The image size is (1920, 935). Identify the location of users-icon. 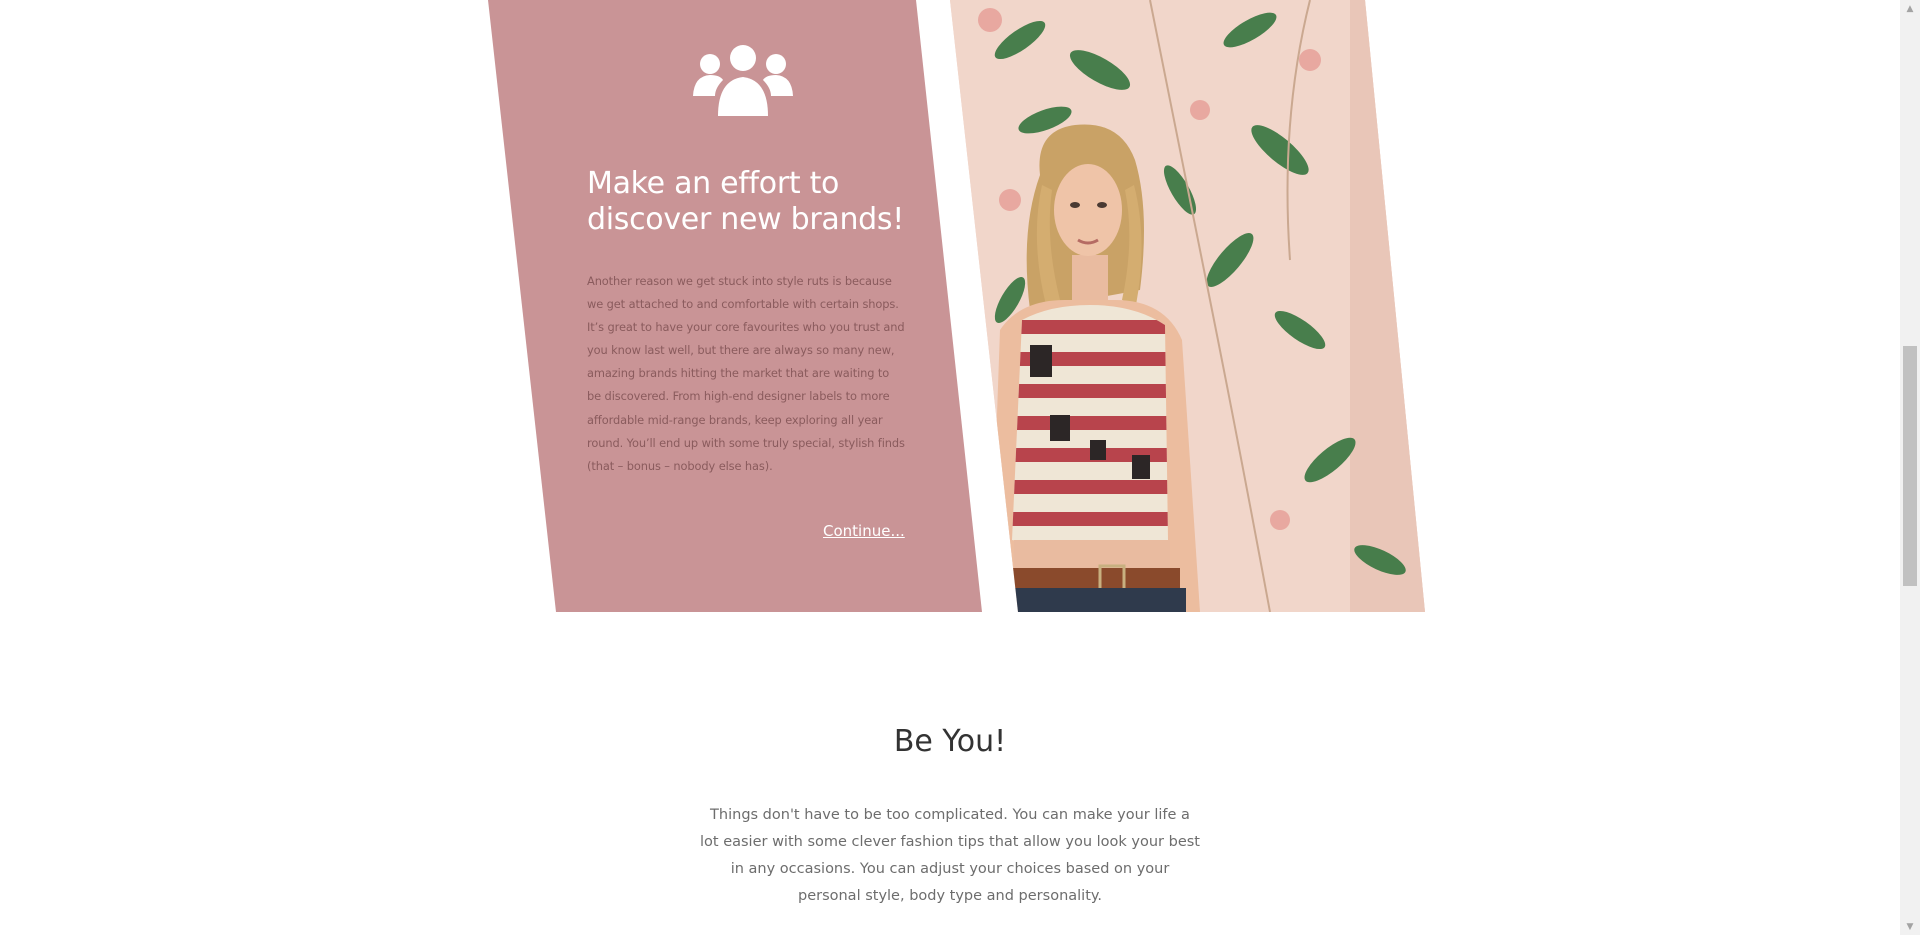
(743, 80).